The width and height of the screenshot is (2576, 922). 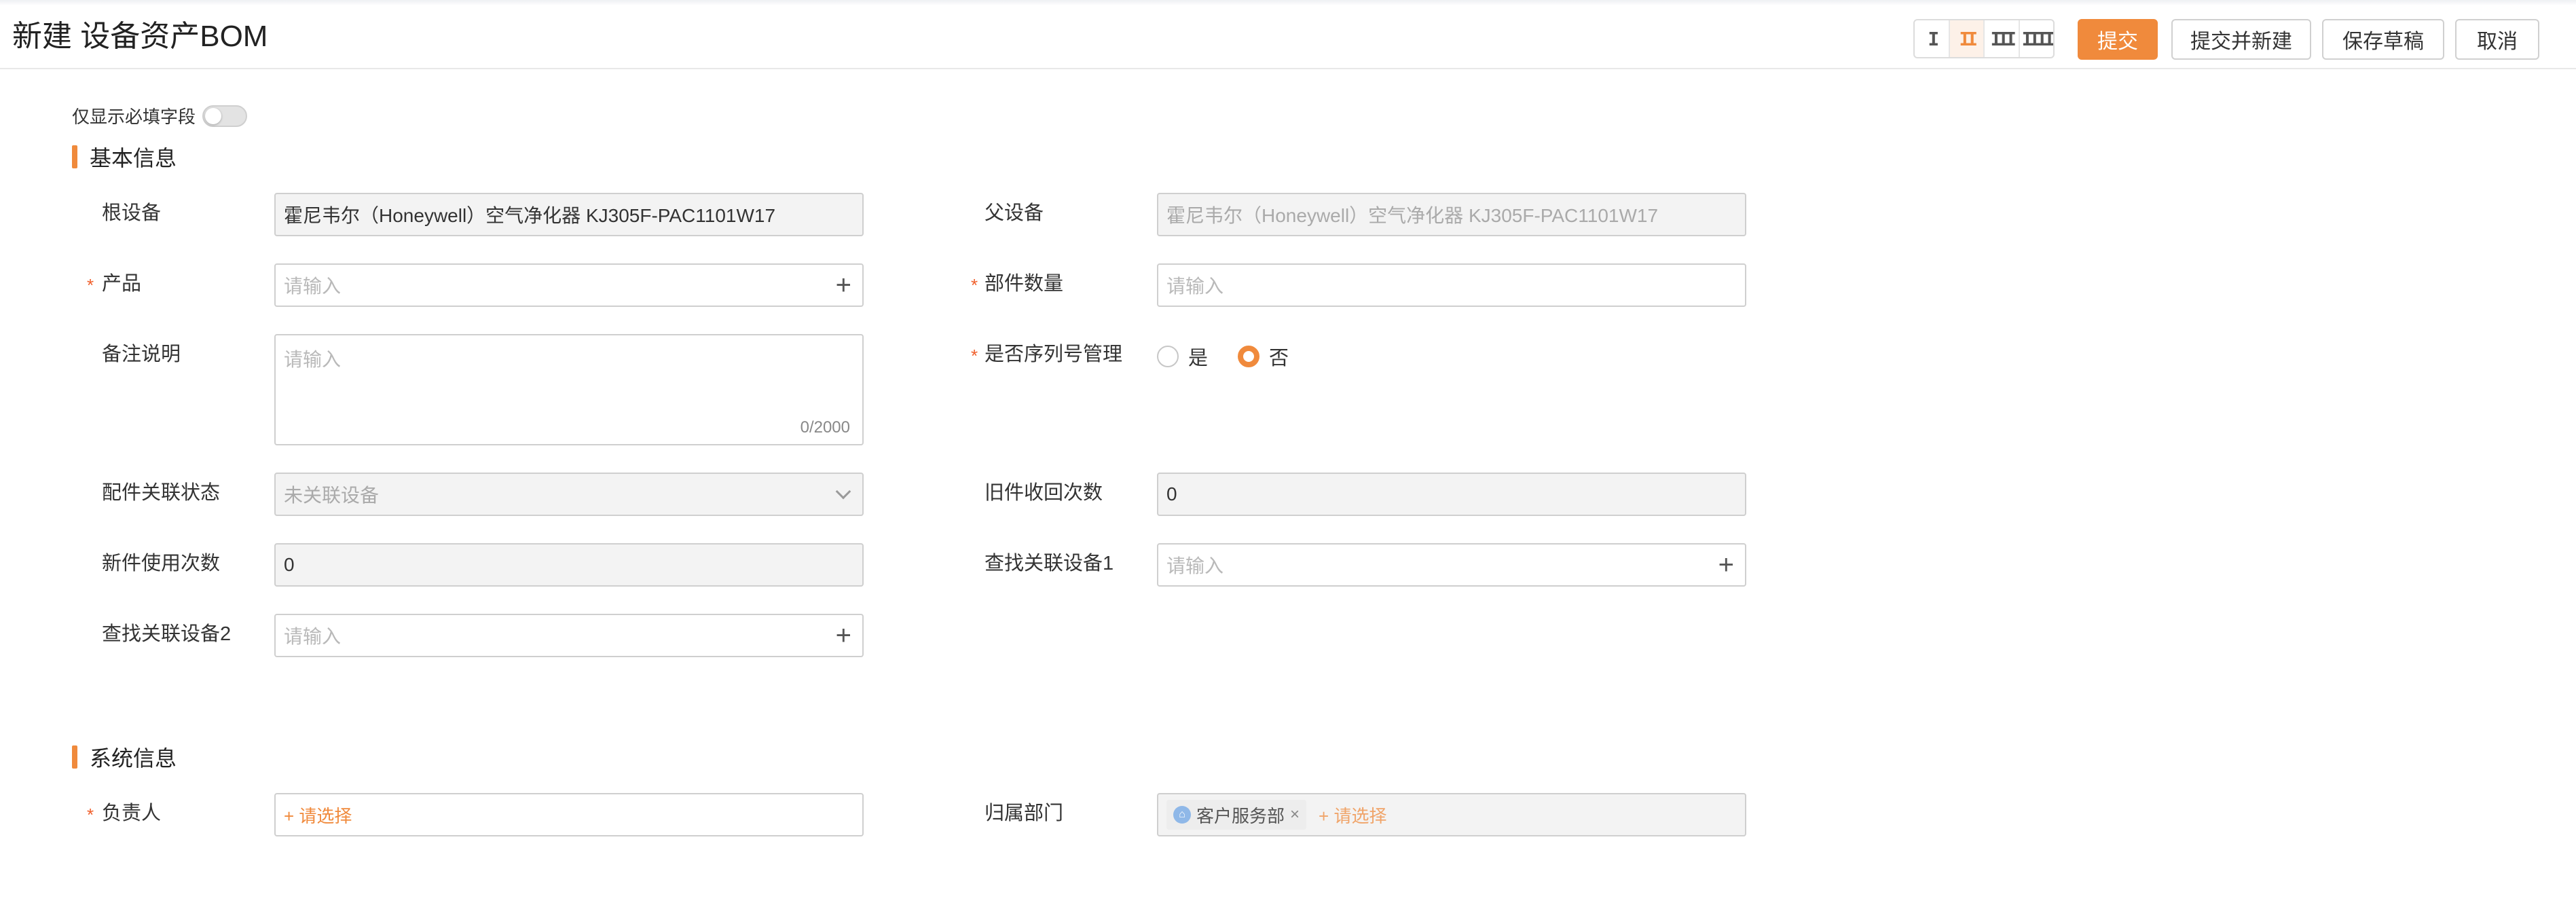 What do you see at coordinates (161, 493) in the screenshot?
I see `part-link-status-label: 配件关联状态` at bounding box center [161, 493].